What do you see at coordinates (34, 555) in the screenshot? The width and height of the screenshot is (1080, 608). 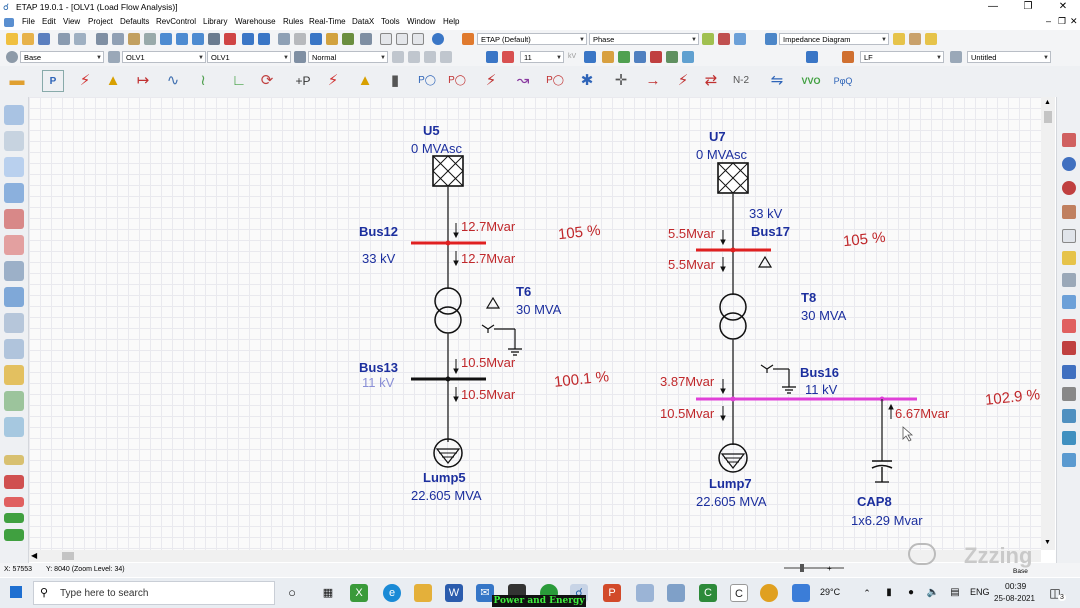 I see `scroll-left-icon: ◀` at bounding box center [34, 555].